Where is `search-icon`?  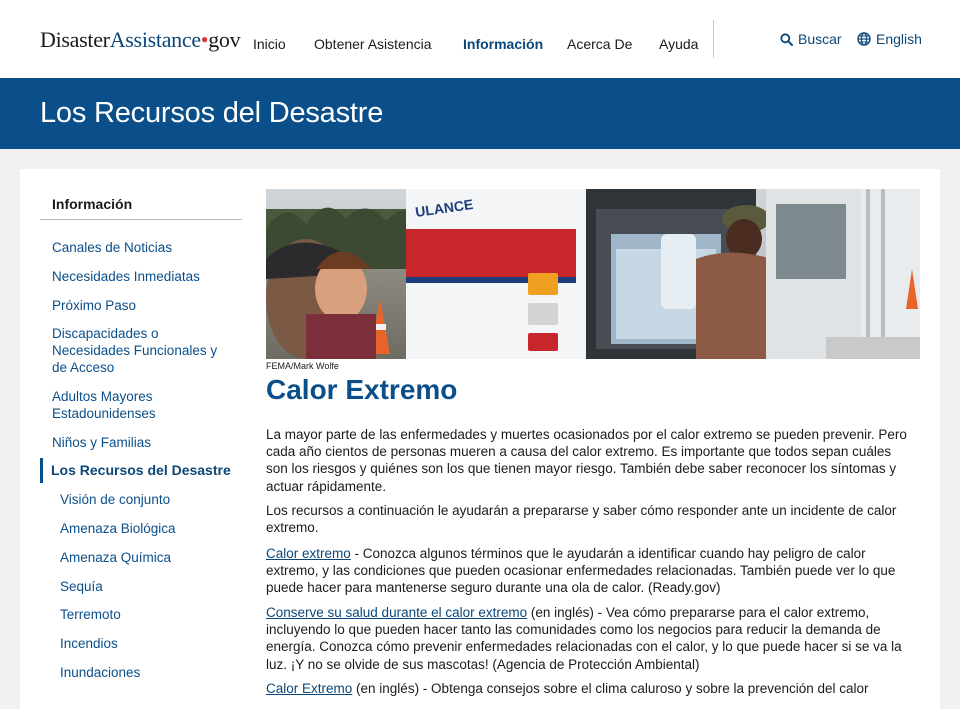 search-icon is located at coordinates (786, 39).